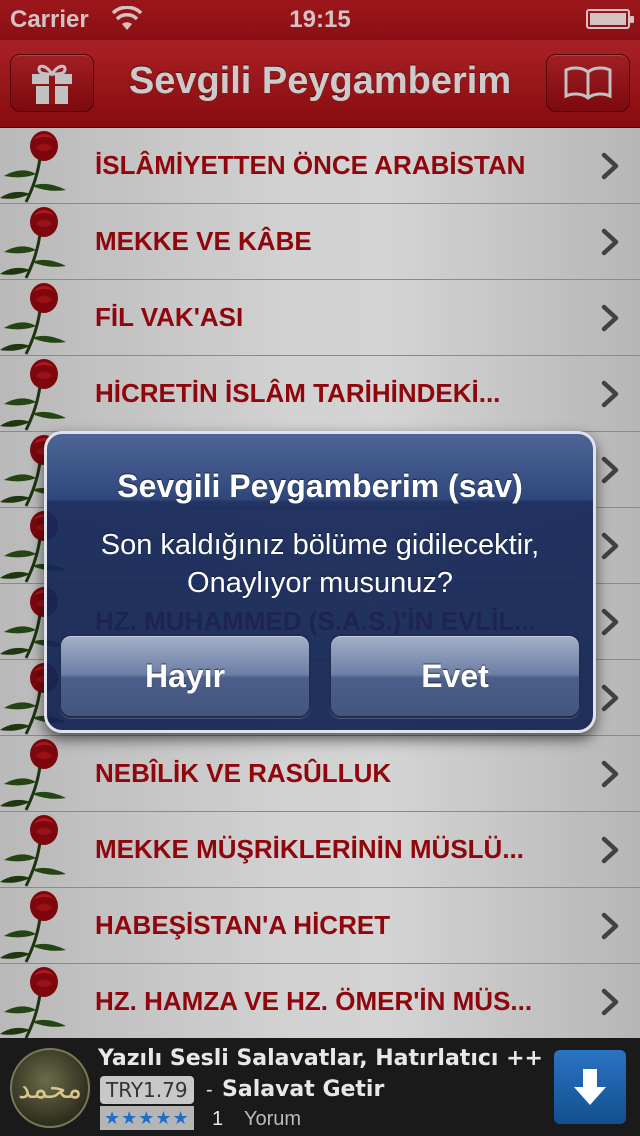  I want to click on rating-stars: ★★★★★, so click(147, 1118).